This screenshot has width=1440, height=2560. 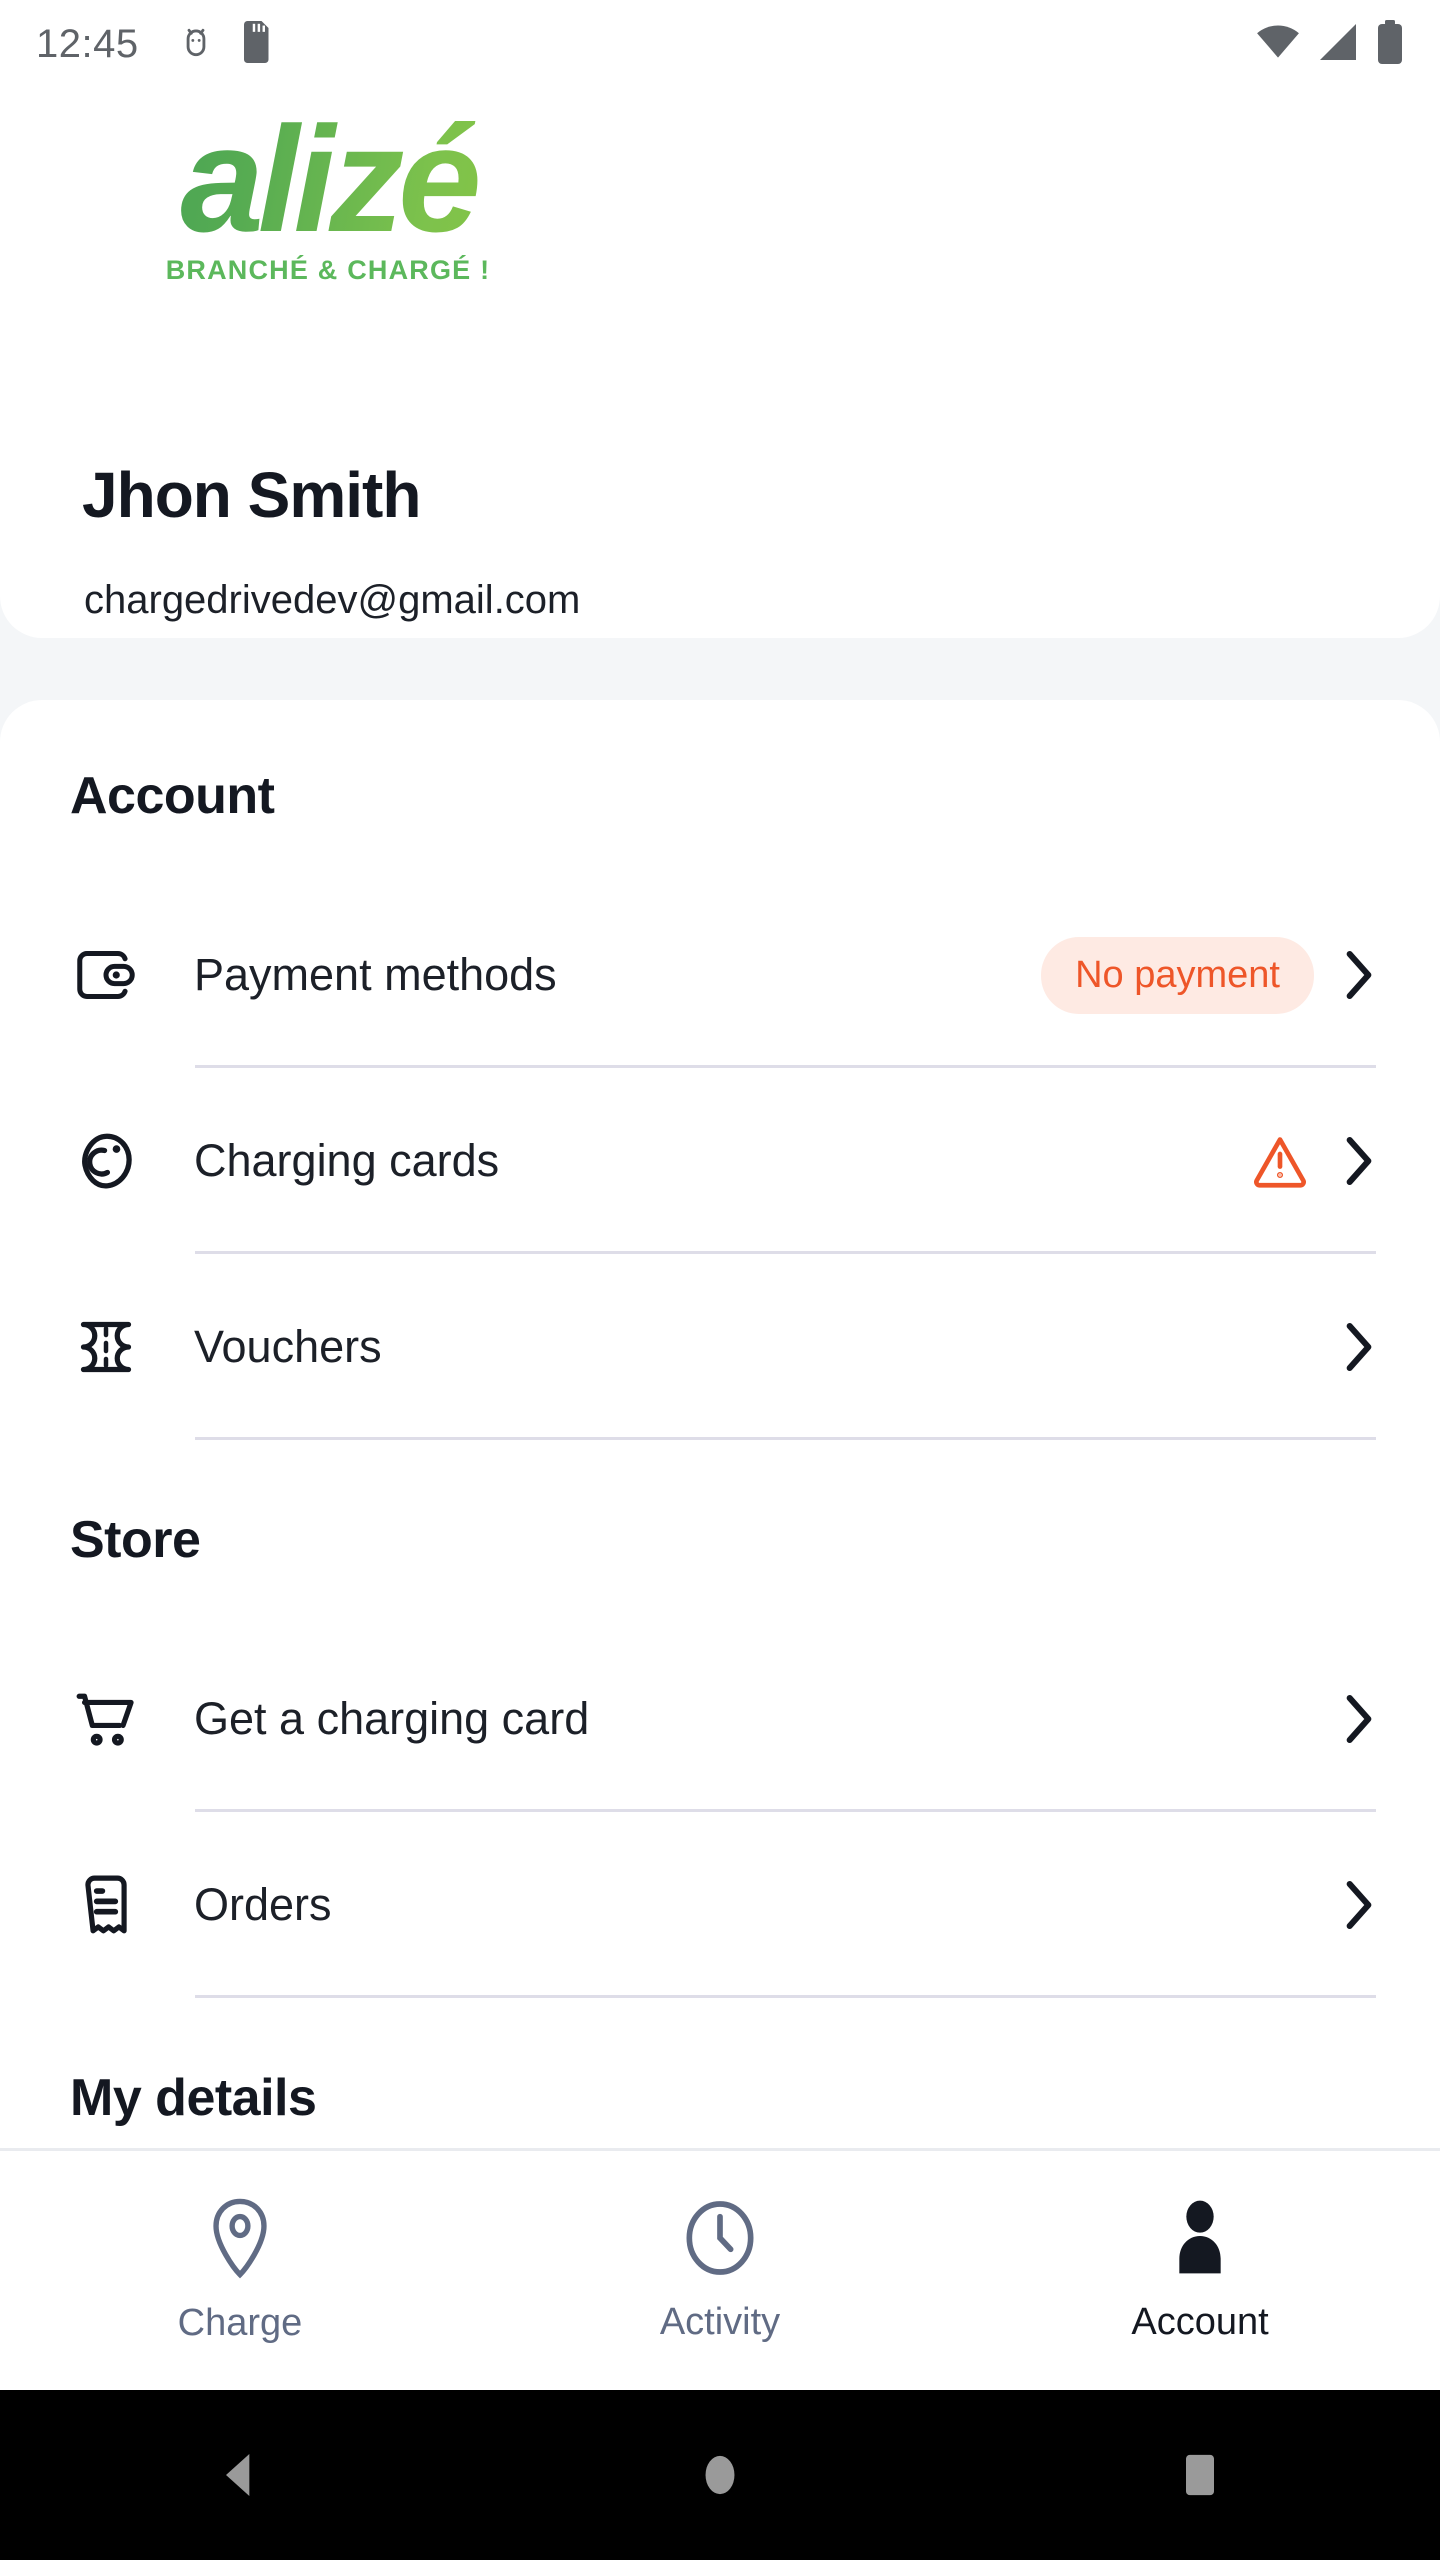 I want to click on status-bar-system-icons, so click(x=1330, y=44).